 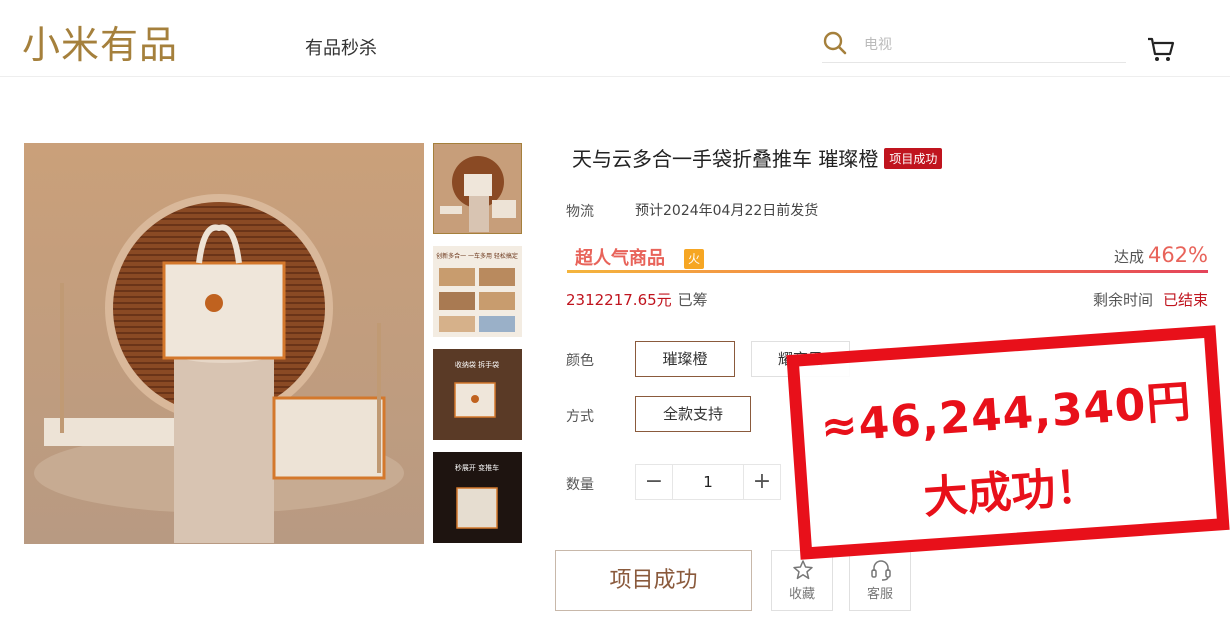 What do you see at coordinates (615, 38) in the screenshot?
I see `top-header: 小米有品 有品秒杀` at bounding box center [615, 38].